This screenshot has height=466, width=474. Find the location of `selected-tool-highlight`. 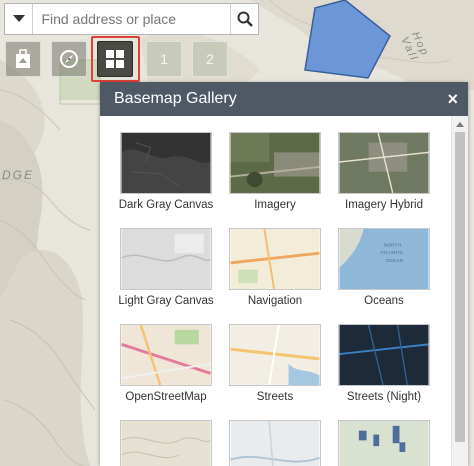

selected-tool-highlight is located at coordinates (115, 59).